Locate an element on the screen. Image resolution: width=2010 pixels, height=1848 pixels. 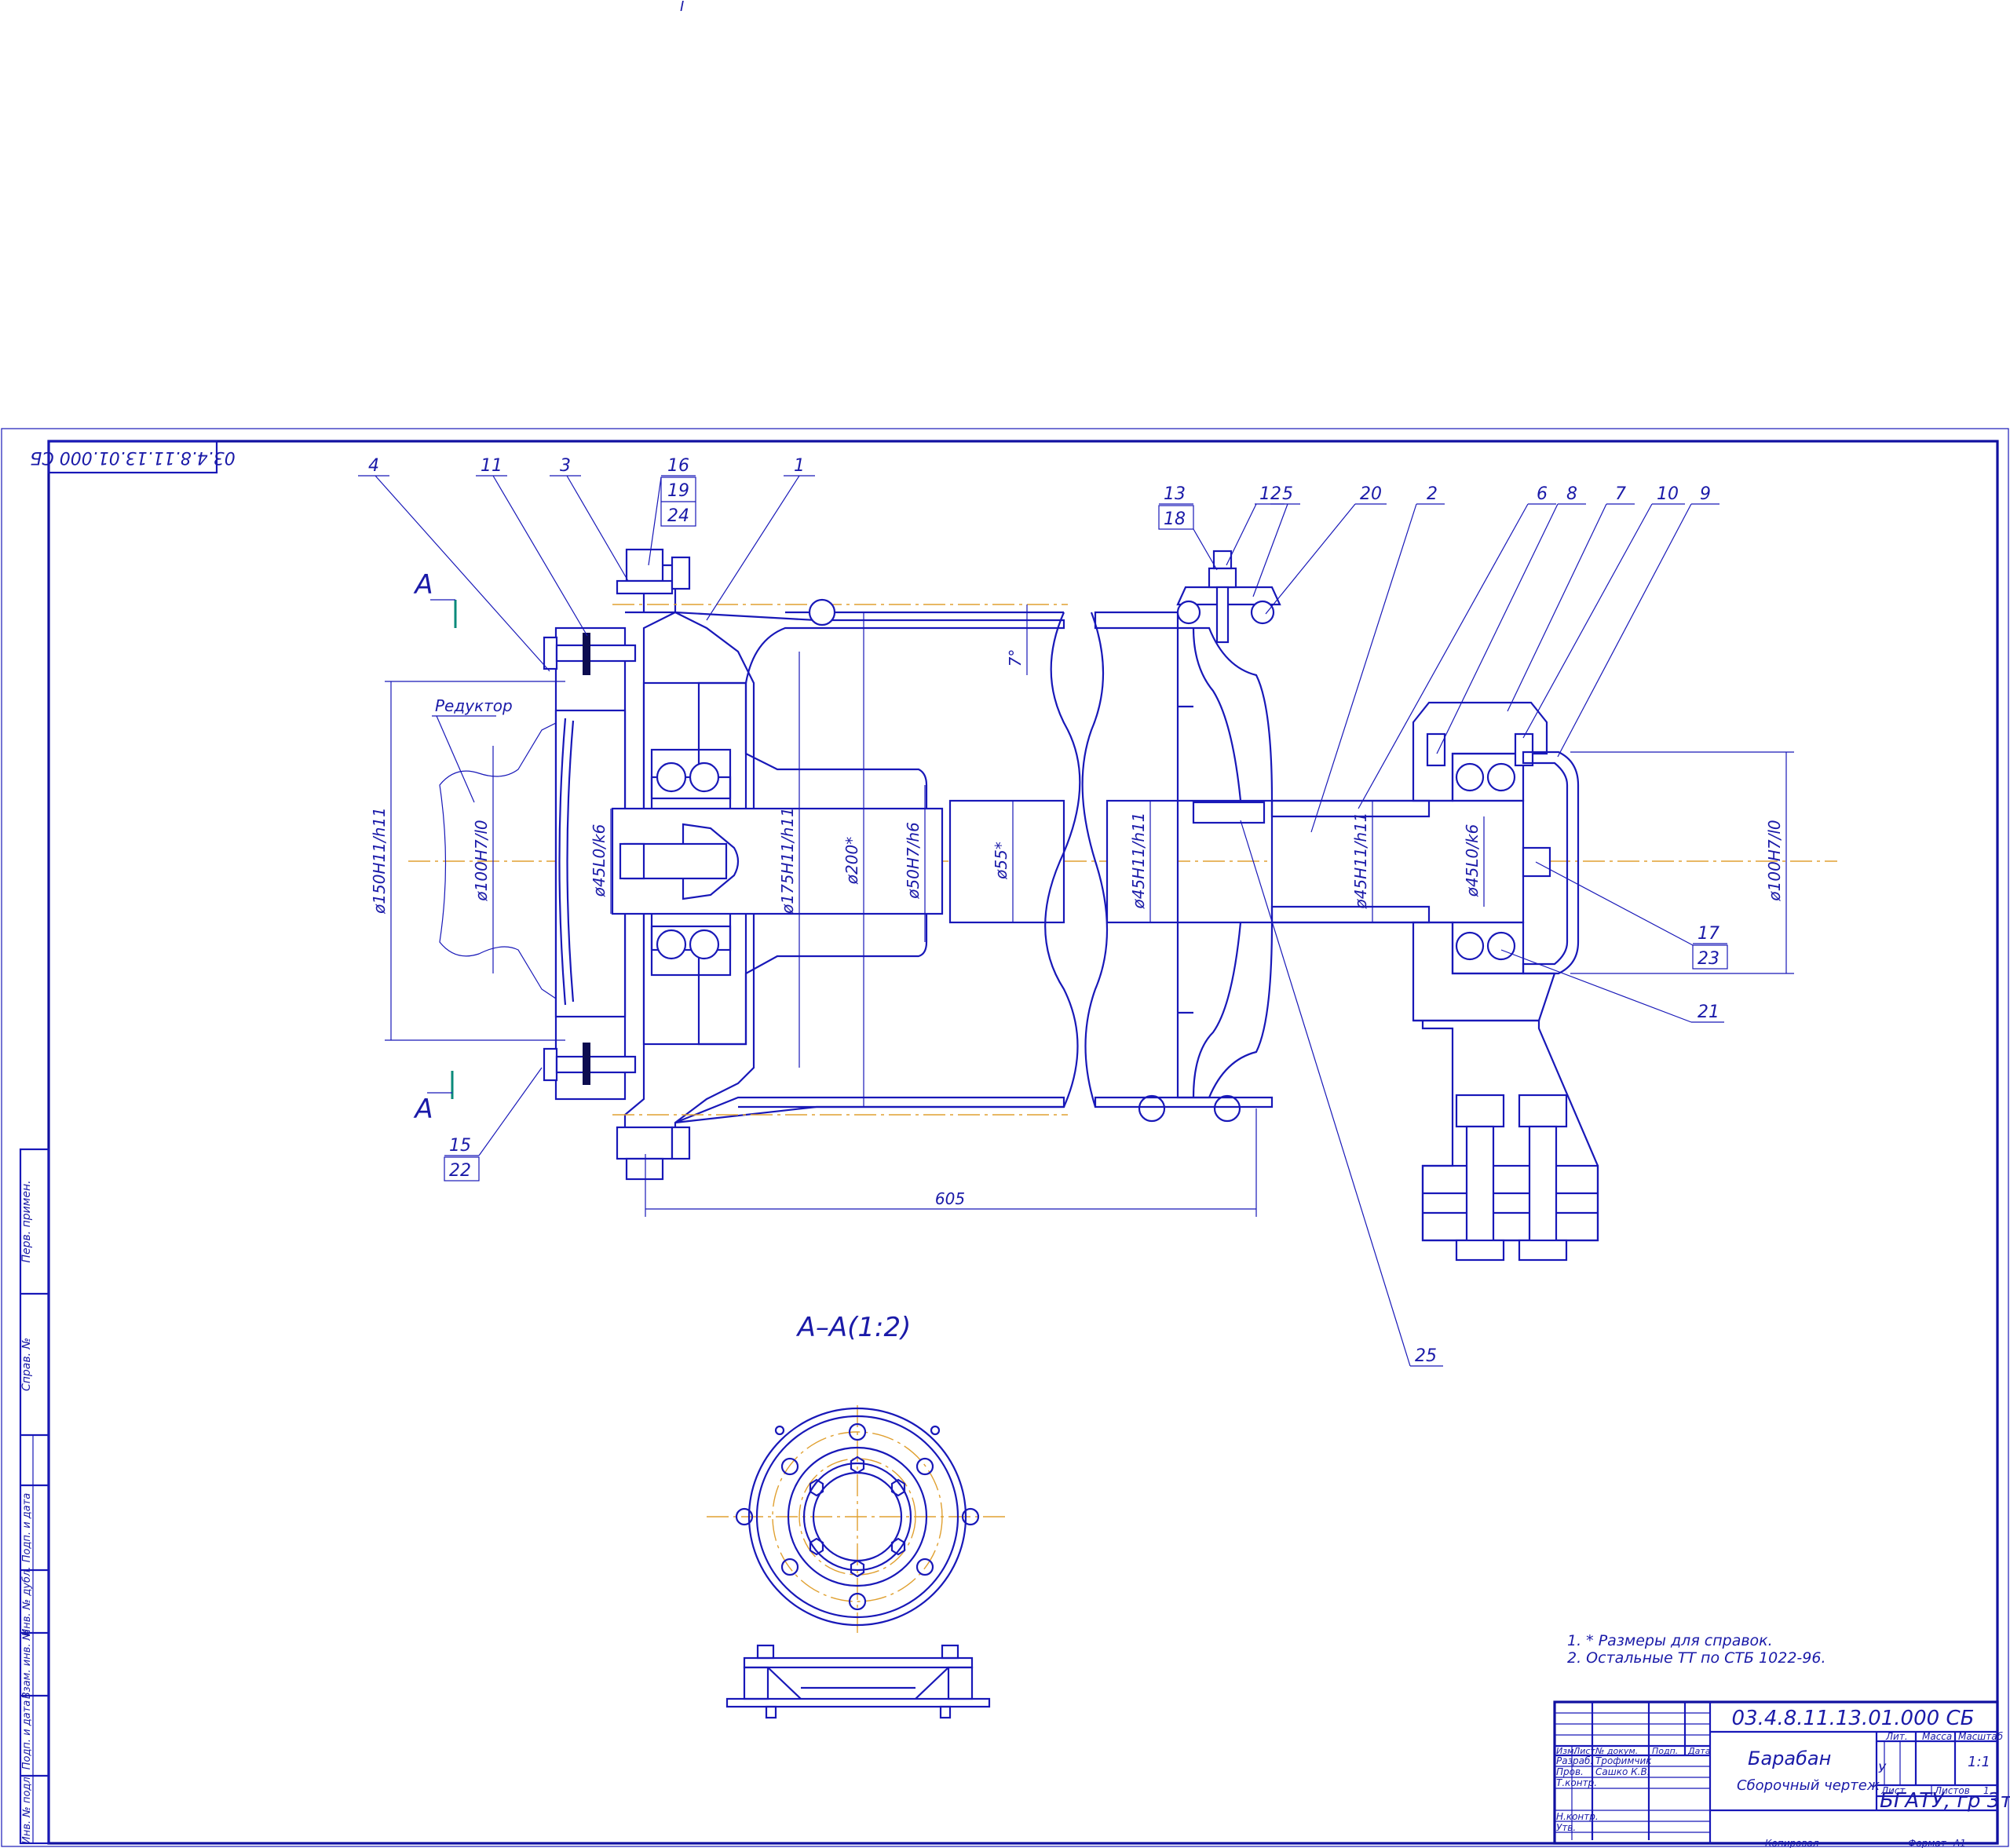
pos-11: 11 is located at coordinates (491, 466).